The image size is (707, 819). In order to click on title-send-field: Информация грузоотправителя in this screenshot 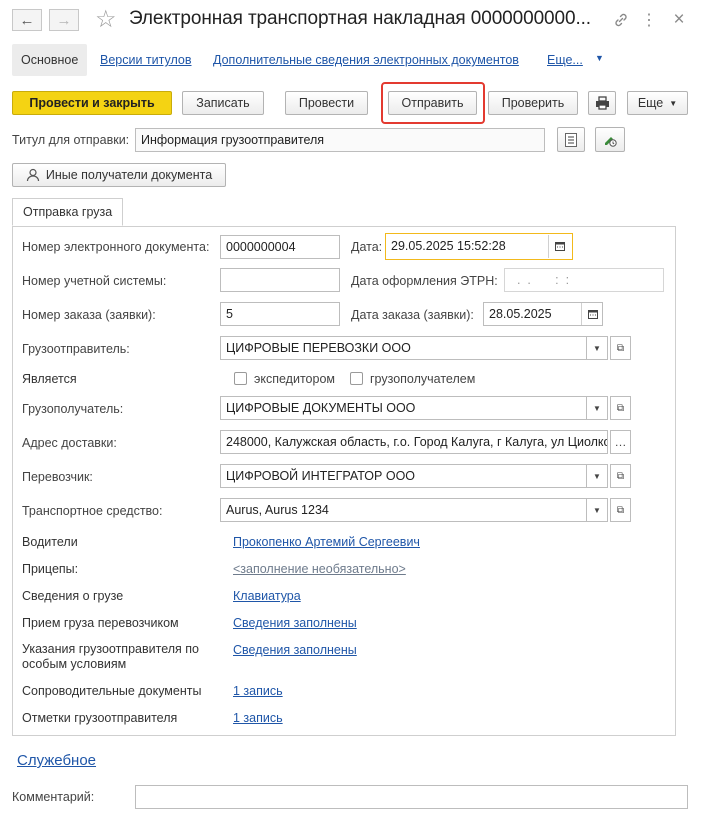, I will do `click(340, 140)`.